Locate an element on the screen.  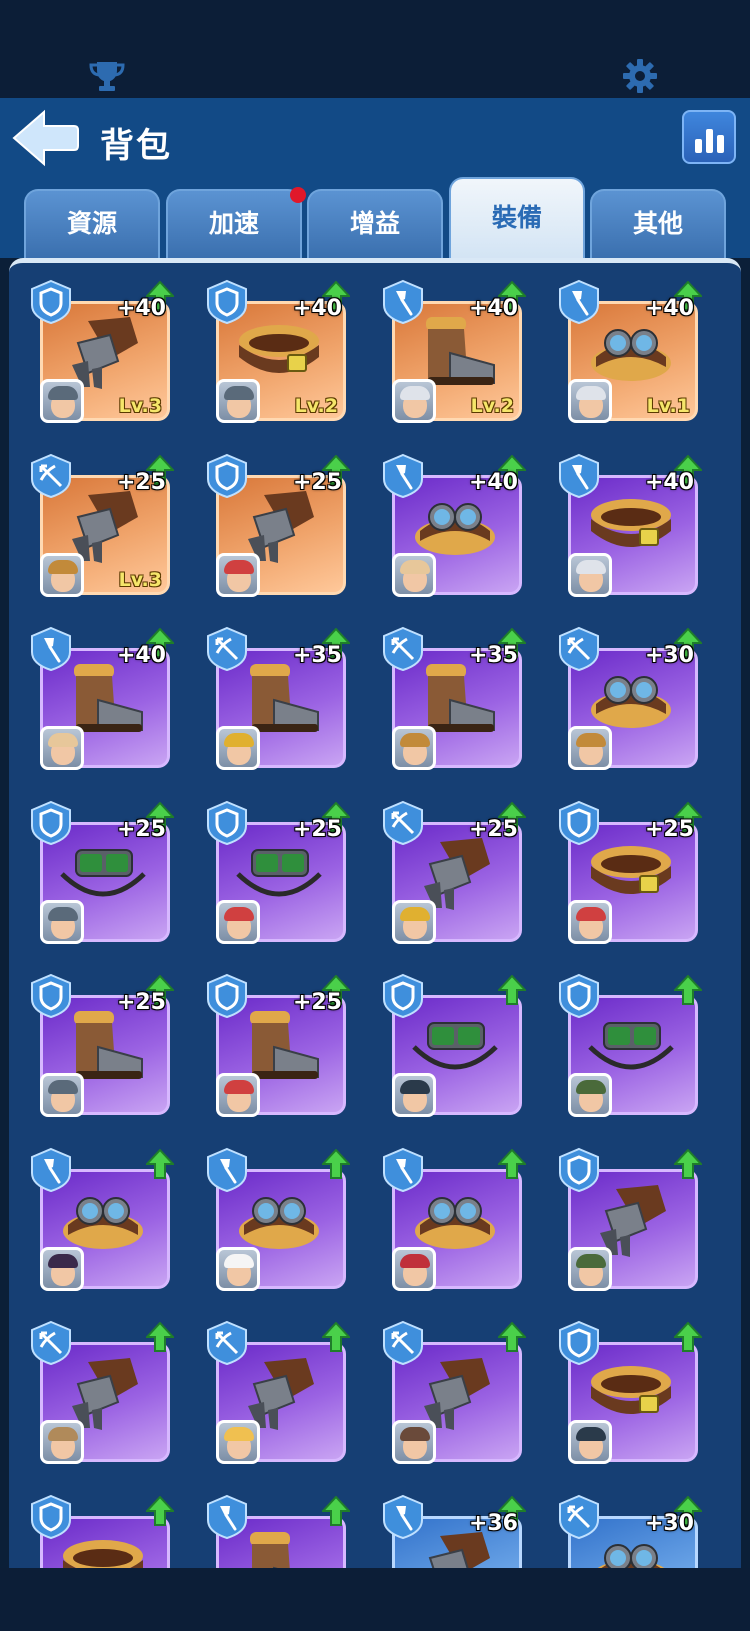
trophy-icon is located at coordinates (107, 76).